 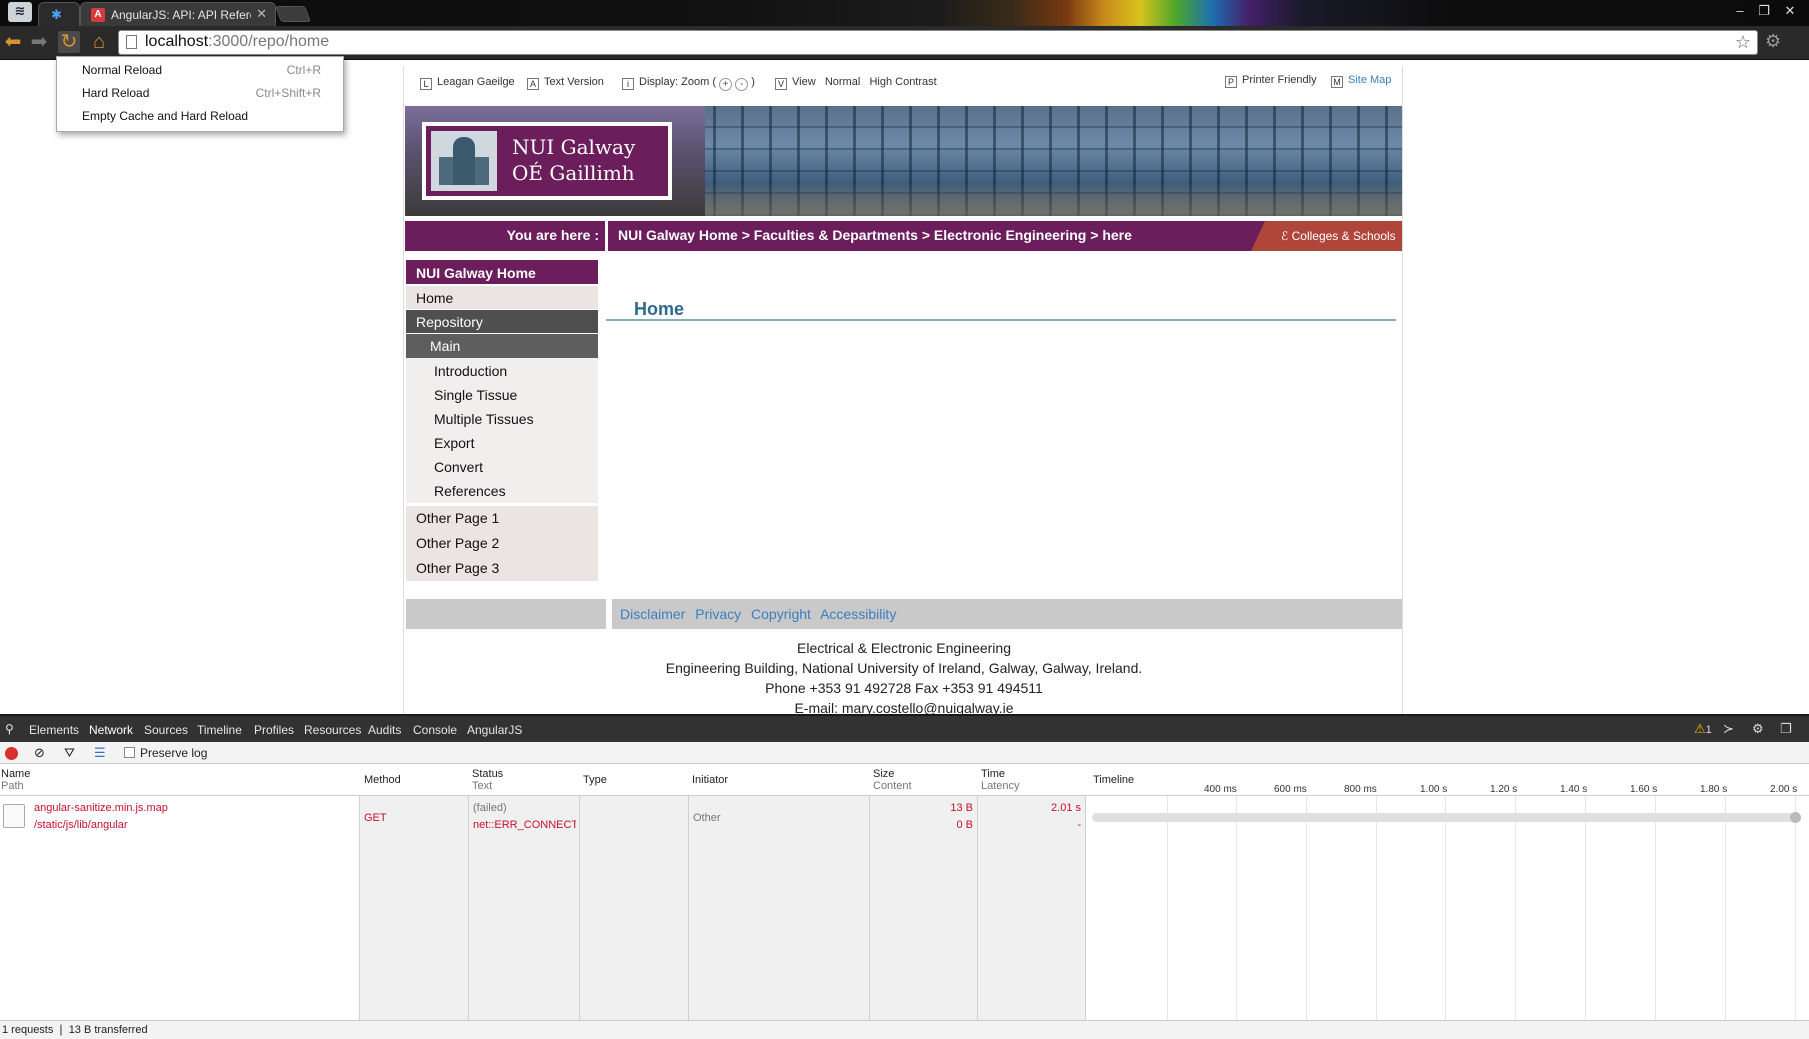 What do you see at coordinates (200, 70) in the screenshot?
I see `menu-normal-reload: Normal Reload Ctrl+R` at bounding box center [200, 70].